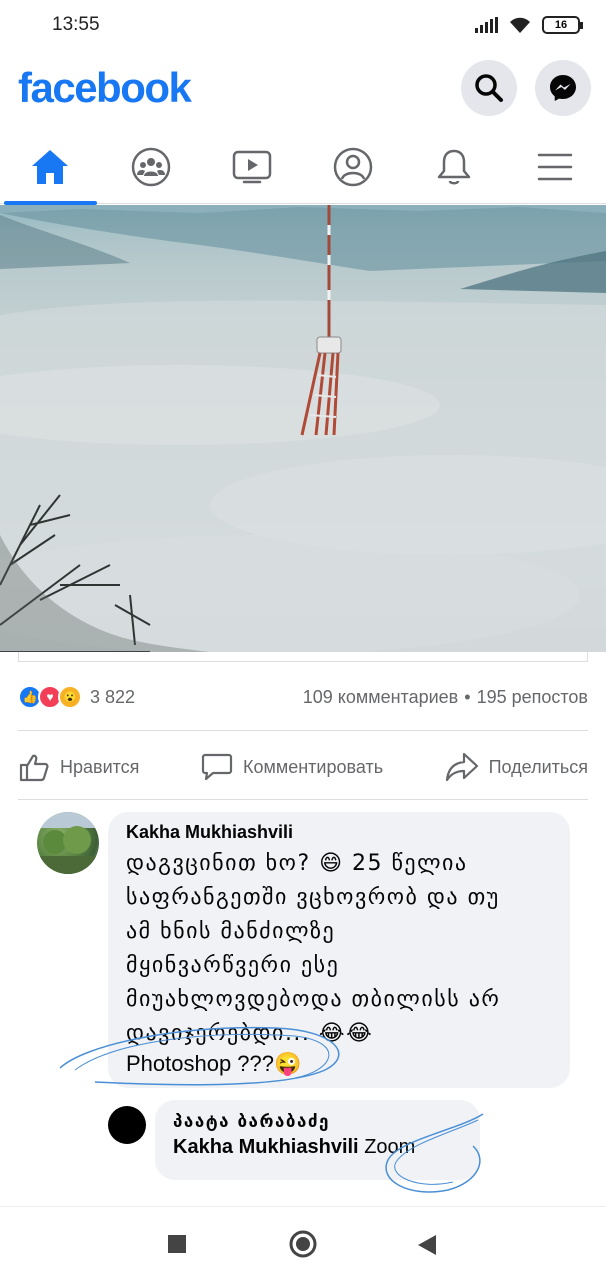 Image resolution: width=606 pixels, height=1280 pixels. I want to click on signal-icon, so click(486, 25).